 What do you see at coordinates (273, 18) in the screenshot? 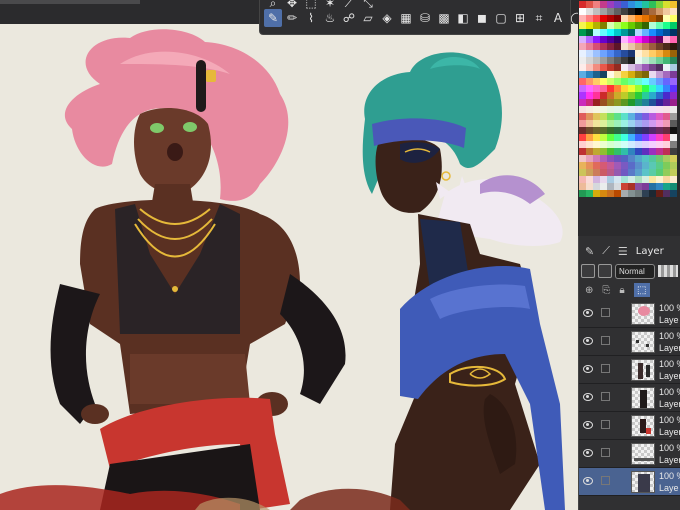
I see `pen-icon: ✎` at bounding box center [273, 18].